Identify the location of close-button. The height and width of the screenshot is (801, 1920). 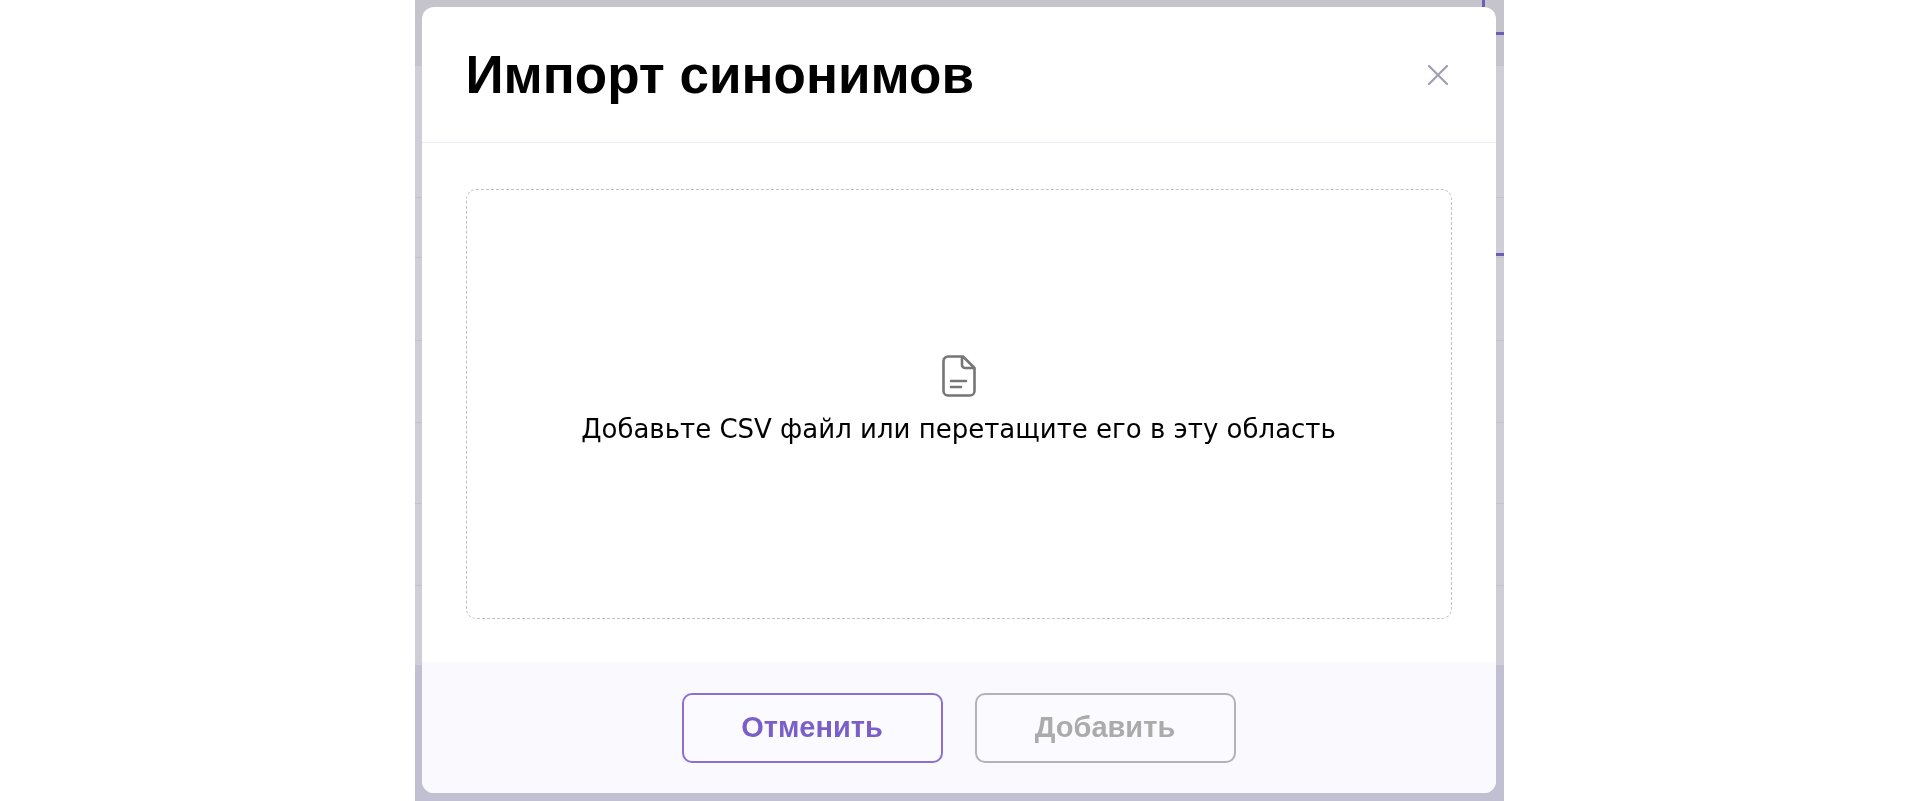
(1437, 74).